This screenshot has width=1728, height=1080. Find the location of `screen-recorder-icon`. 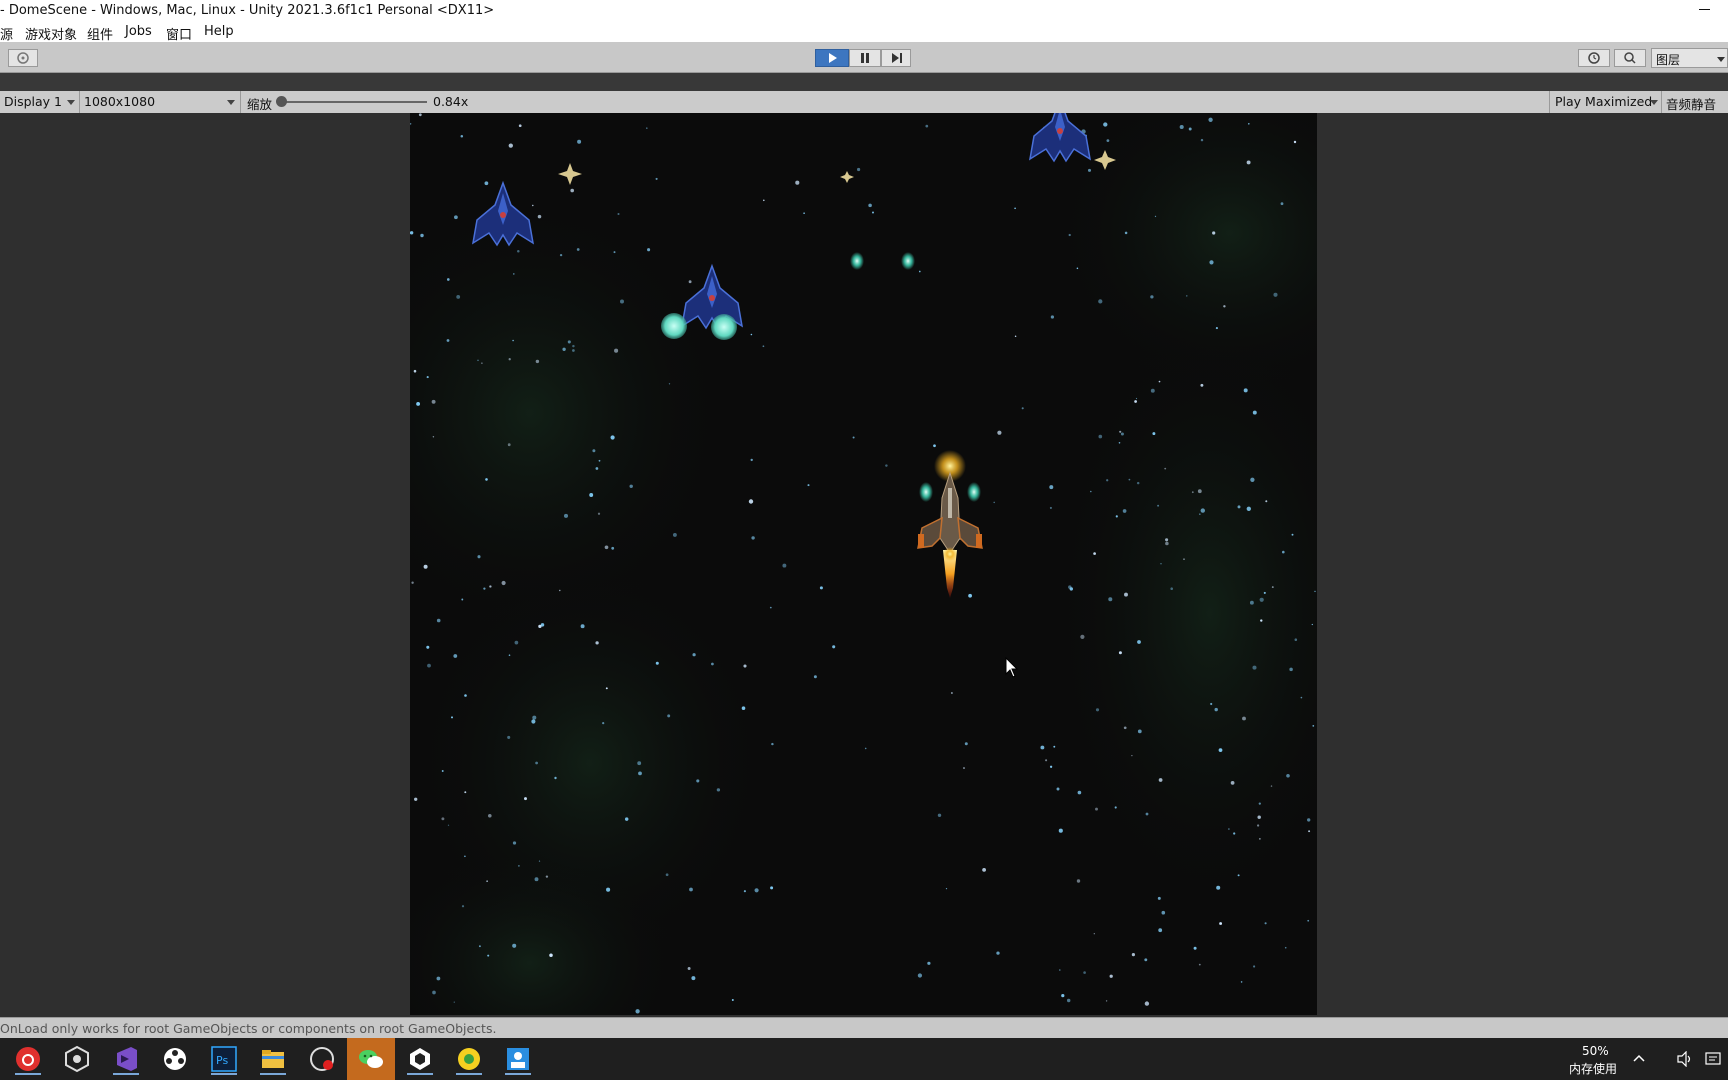

screen-recorder-icon is located at coordinates (322, 1059).